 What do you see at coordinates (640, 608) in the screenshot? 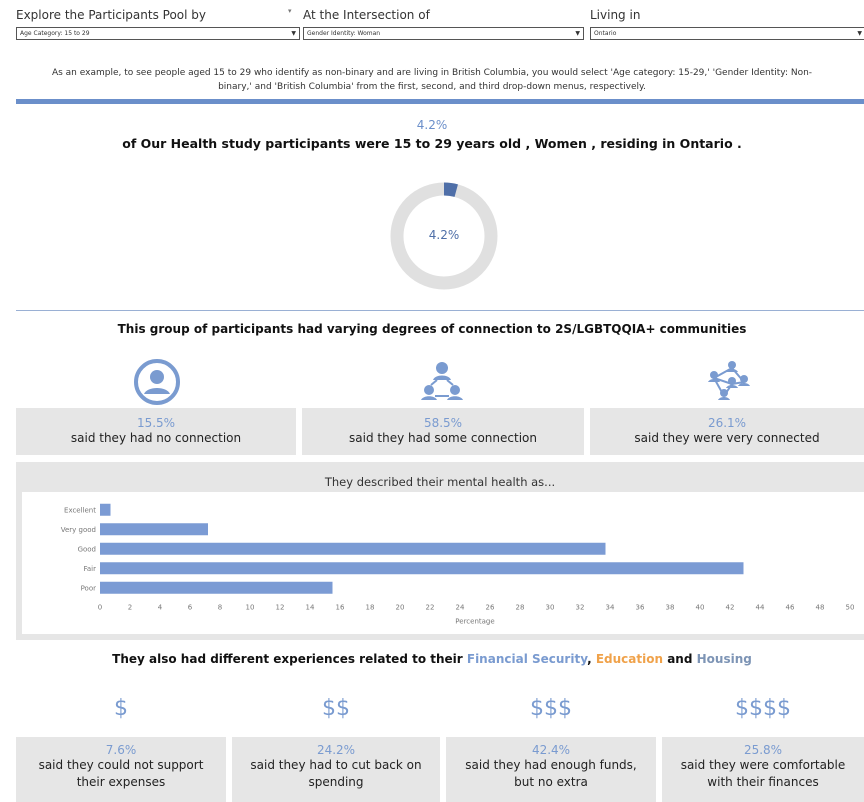
I see `x-tick-label: 36` at bounding box center [640, 608].